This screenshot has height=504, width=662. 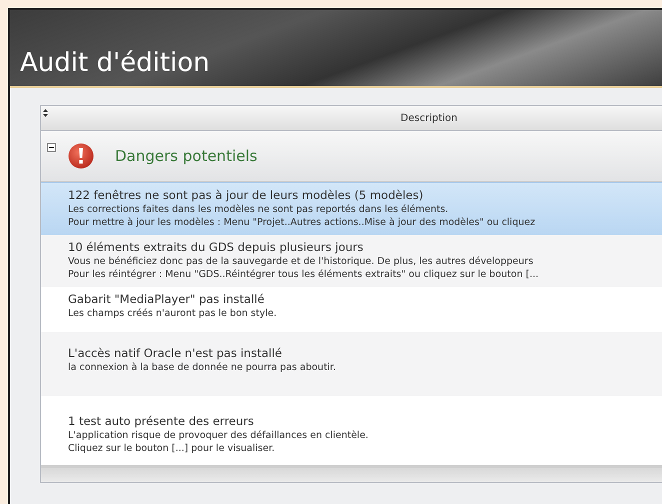 What do you see at coordinates (51, 147) in the screenshot?
I see `collapse-icon` at bounding box center [51, 147].